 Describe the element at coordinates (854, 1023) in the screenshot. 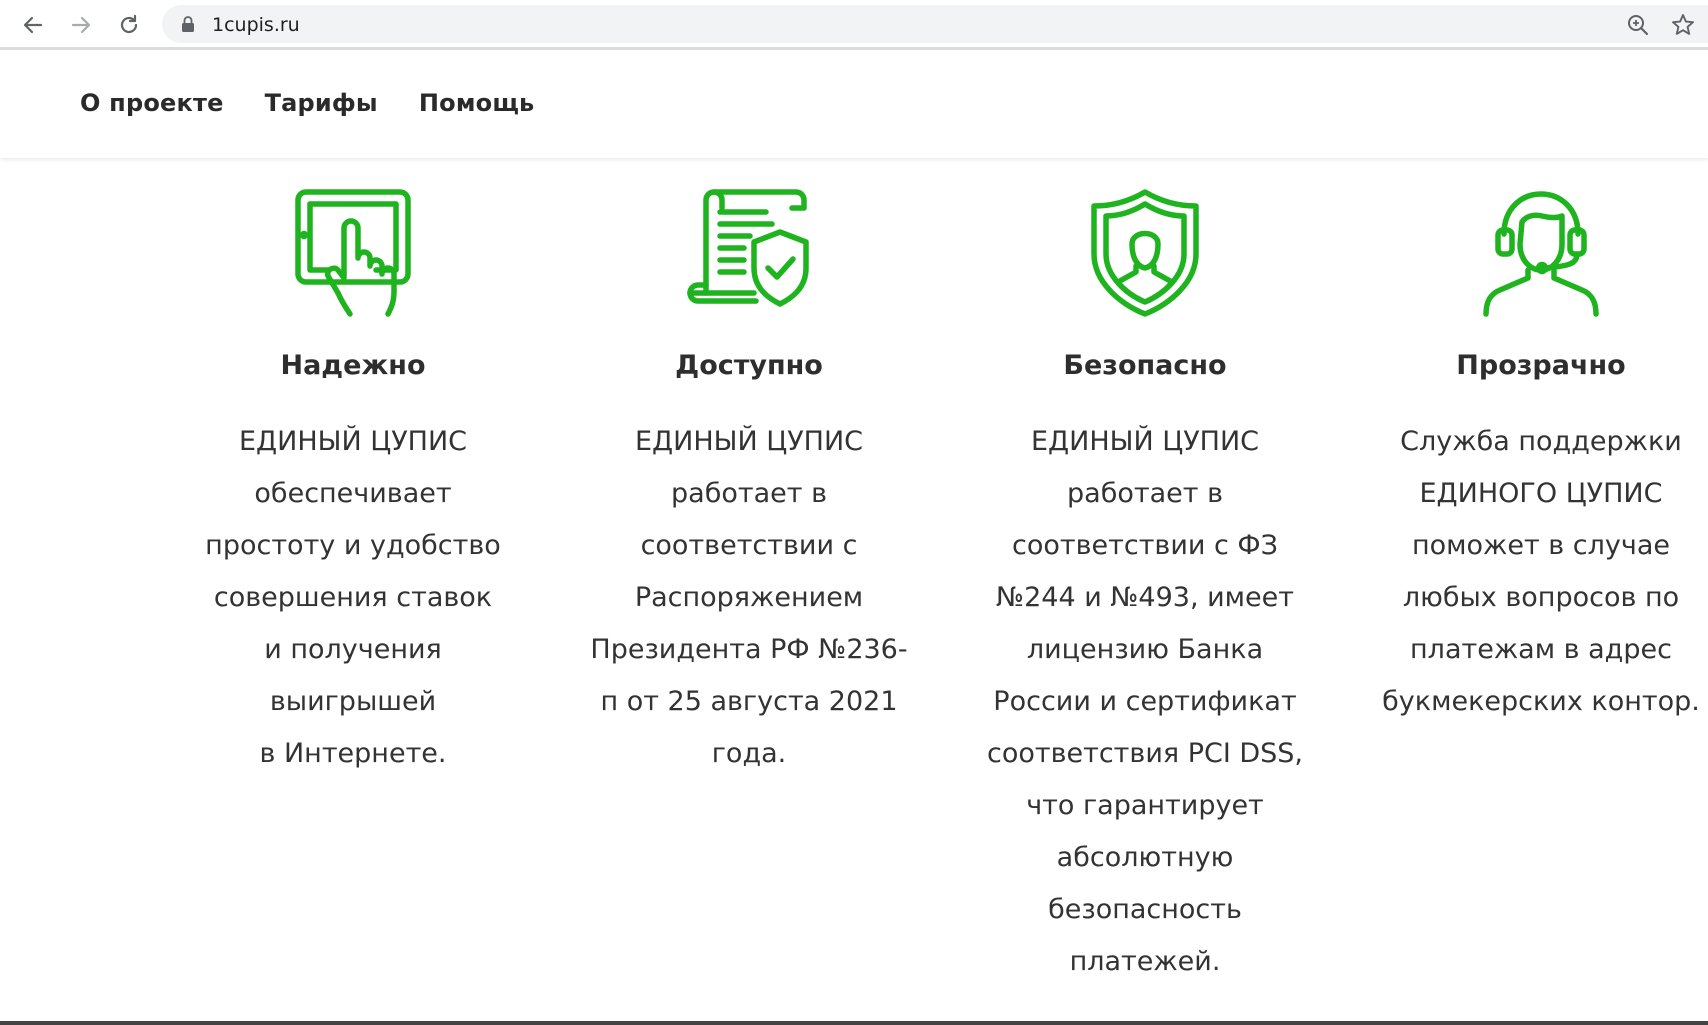

I see `bottom-divider` at that location.